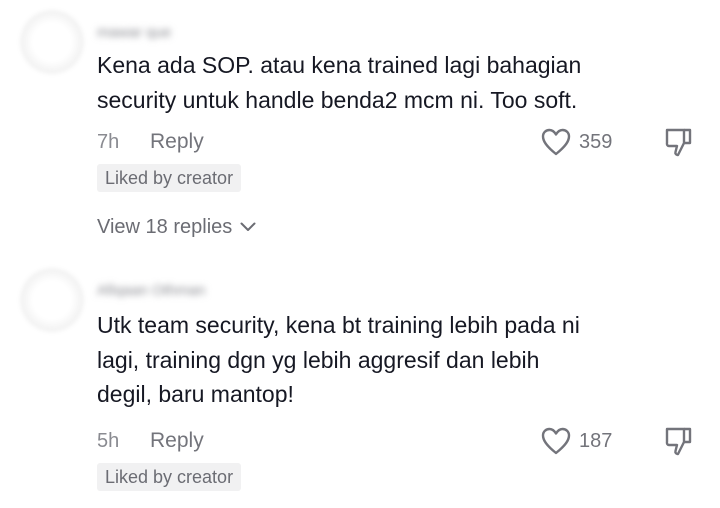 This screenshot has width=720, height=508. Describe the element at coordinates (134, 32) in the screenshot. I see `comment-username: mawar que` at that location.